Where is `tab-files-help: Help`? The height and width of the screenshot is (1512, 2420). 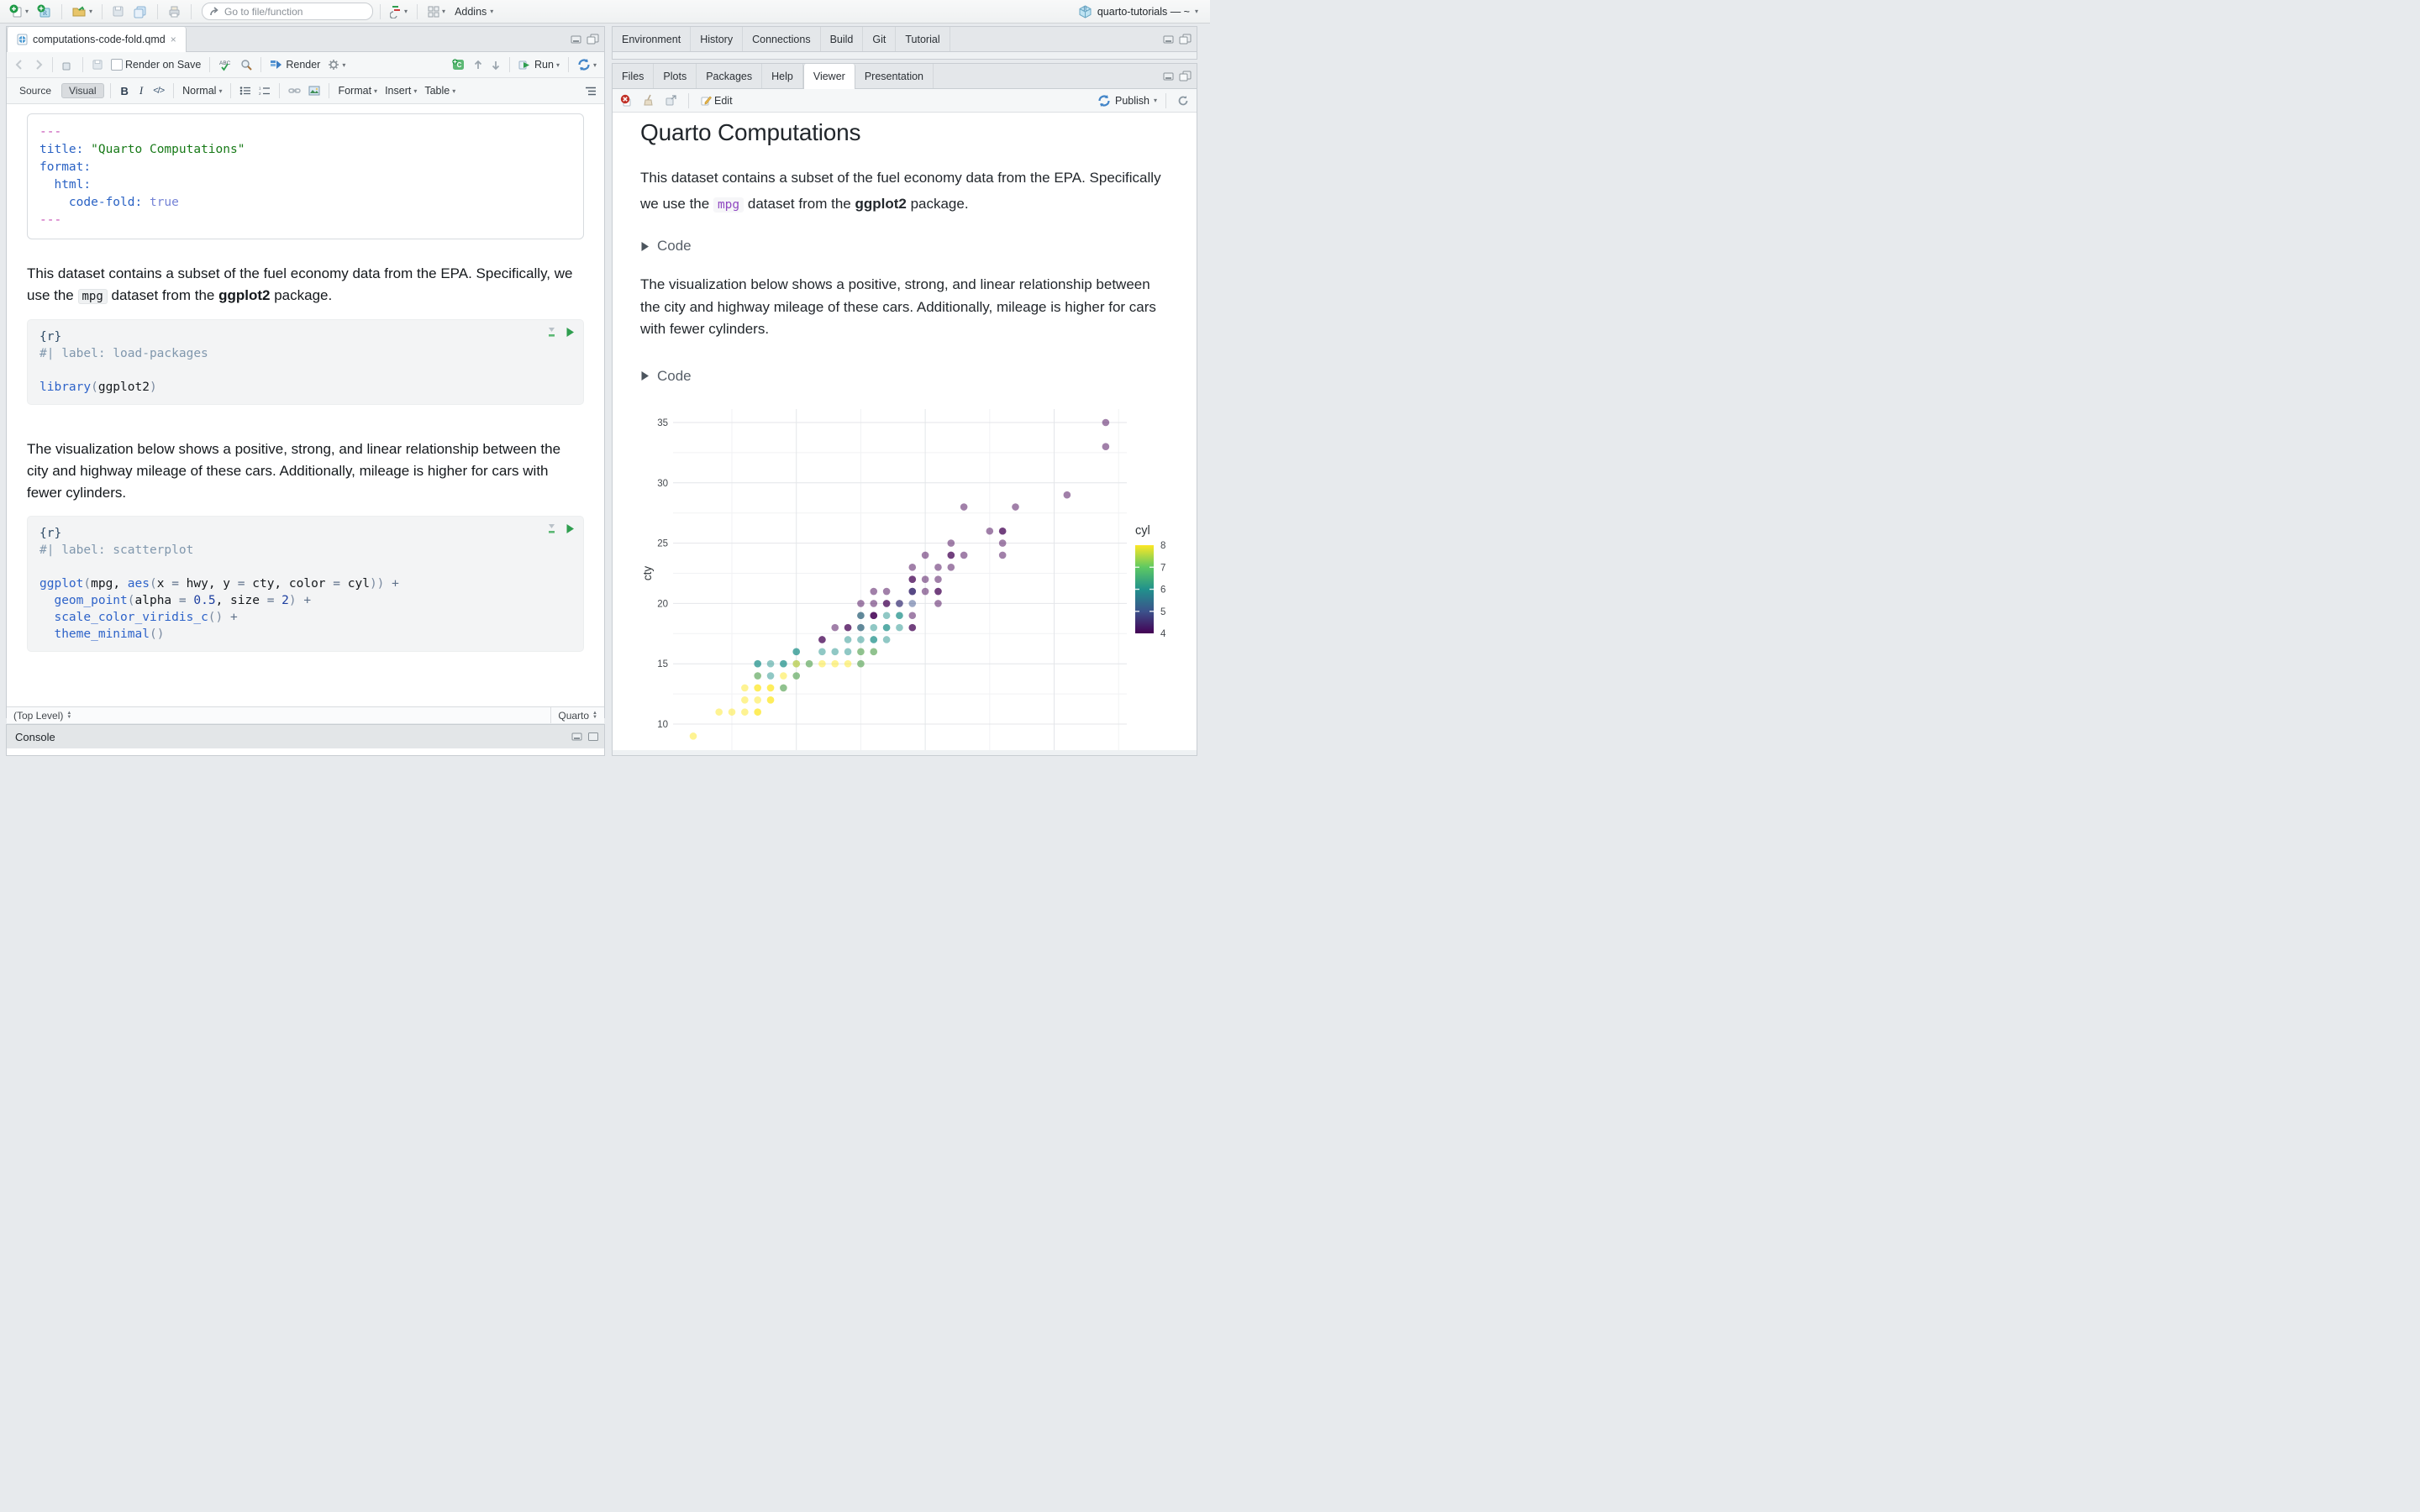 tab-files-help: Help is located at coordinates (782, 76).